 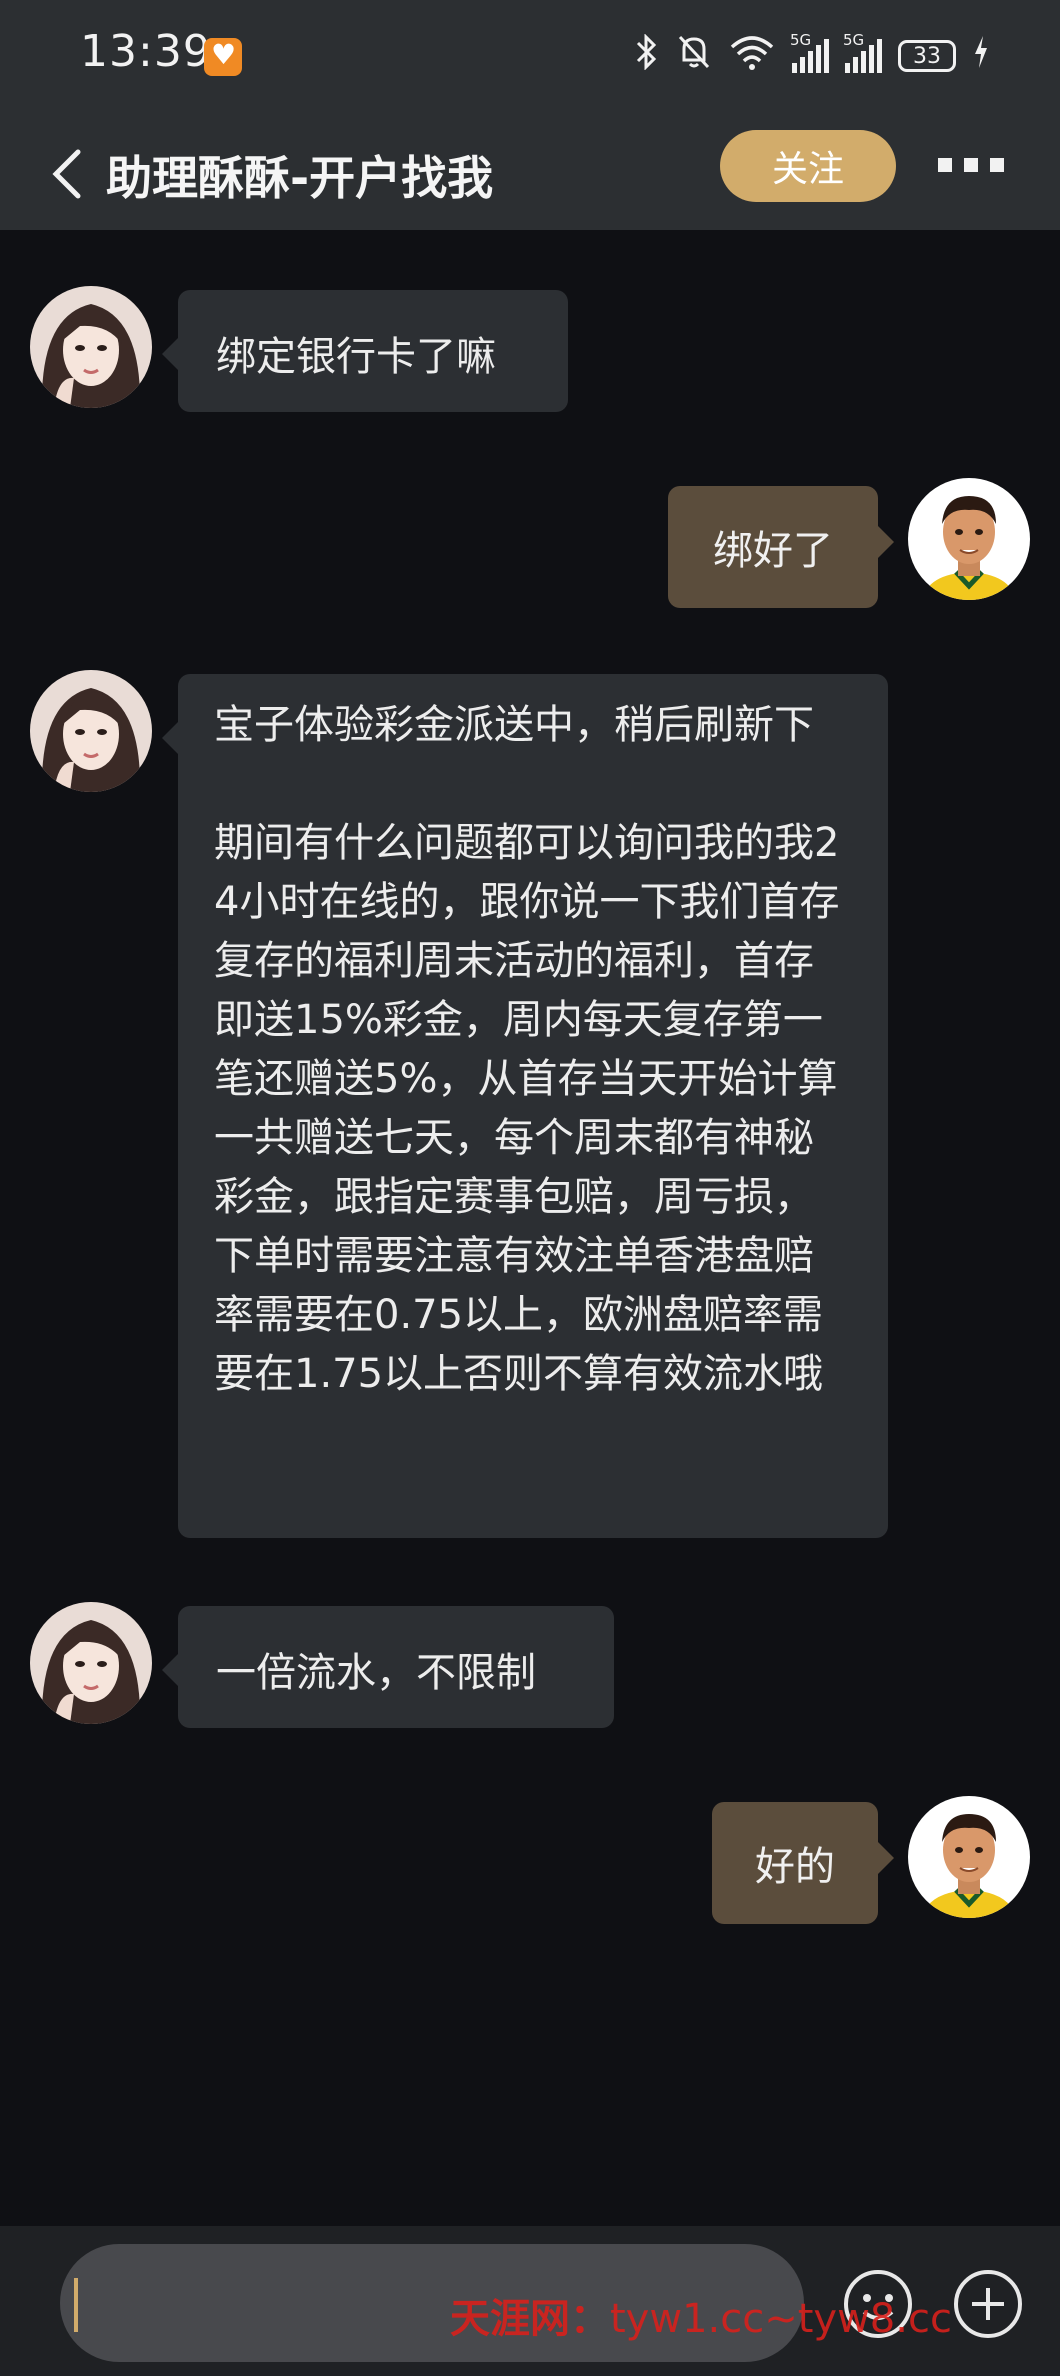 What do you see at coordinates (223, 57) in the screenshot?
I see `app-notification-icon` at bounding box center [223, 57].